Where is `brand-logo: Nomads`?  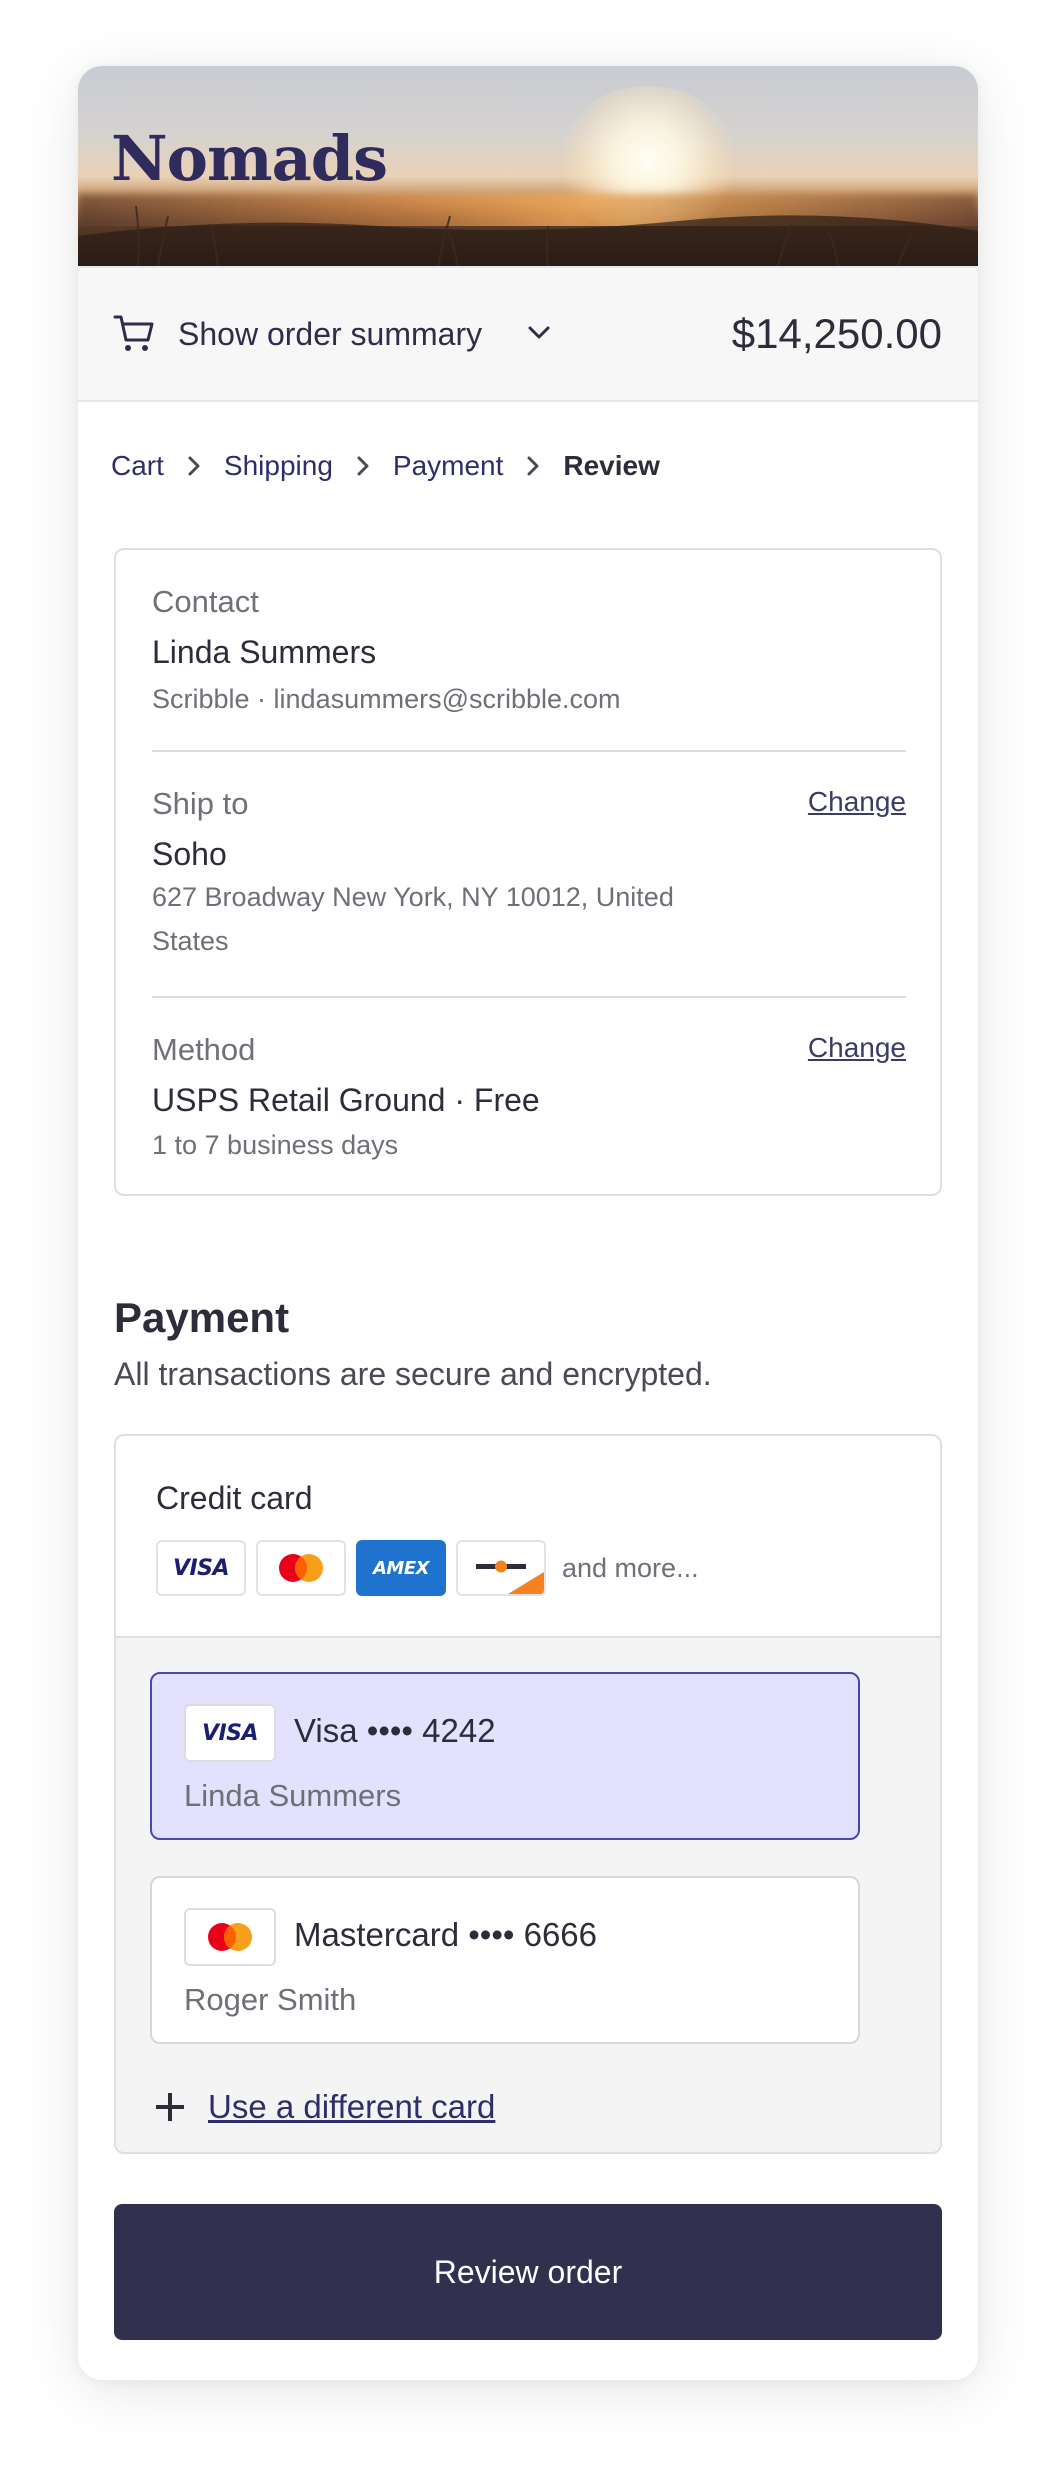 brand-logo: Nomads is located at coordinates (249, 158).